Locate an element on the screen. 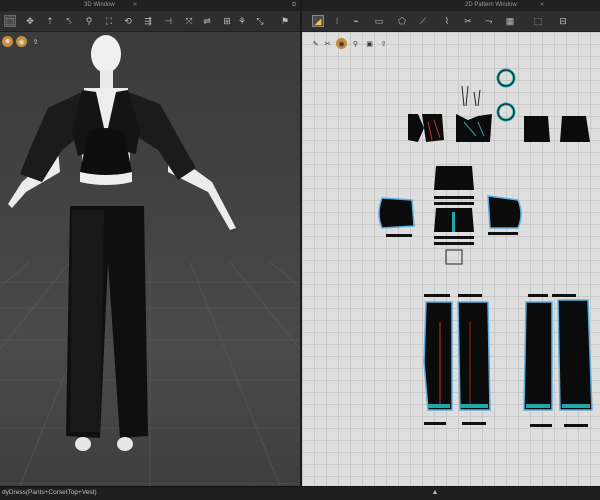  puckering-icon: ⇌ is located at coordinates (207, 21).